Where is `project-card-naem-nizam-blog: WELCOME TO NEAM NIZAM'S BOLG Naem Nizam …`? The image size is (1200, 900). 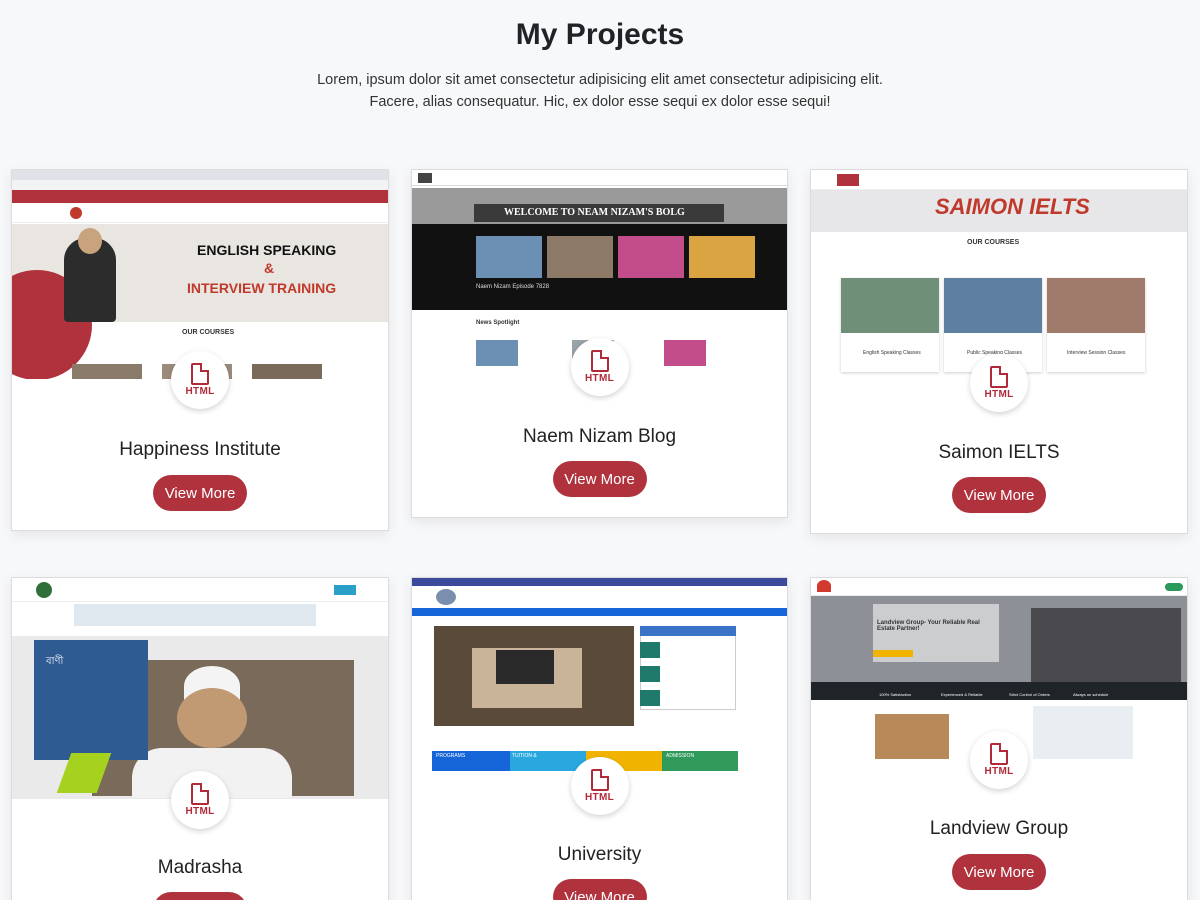 project-card-naem-nizam-blog: WELCOME TO NEAM NIZAM'S BOLG Naem Nizam … is located at coordinates (599, 343).